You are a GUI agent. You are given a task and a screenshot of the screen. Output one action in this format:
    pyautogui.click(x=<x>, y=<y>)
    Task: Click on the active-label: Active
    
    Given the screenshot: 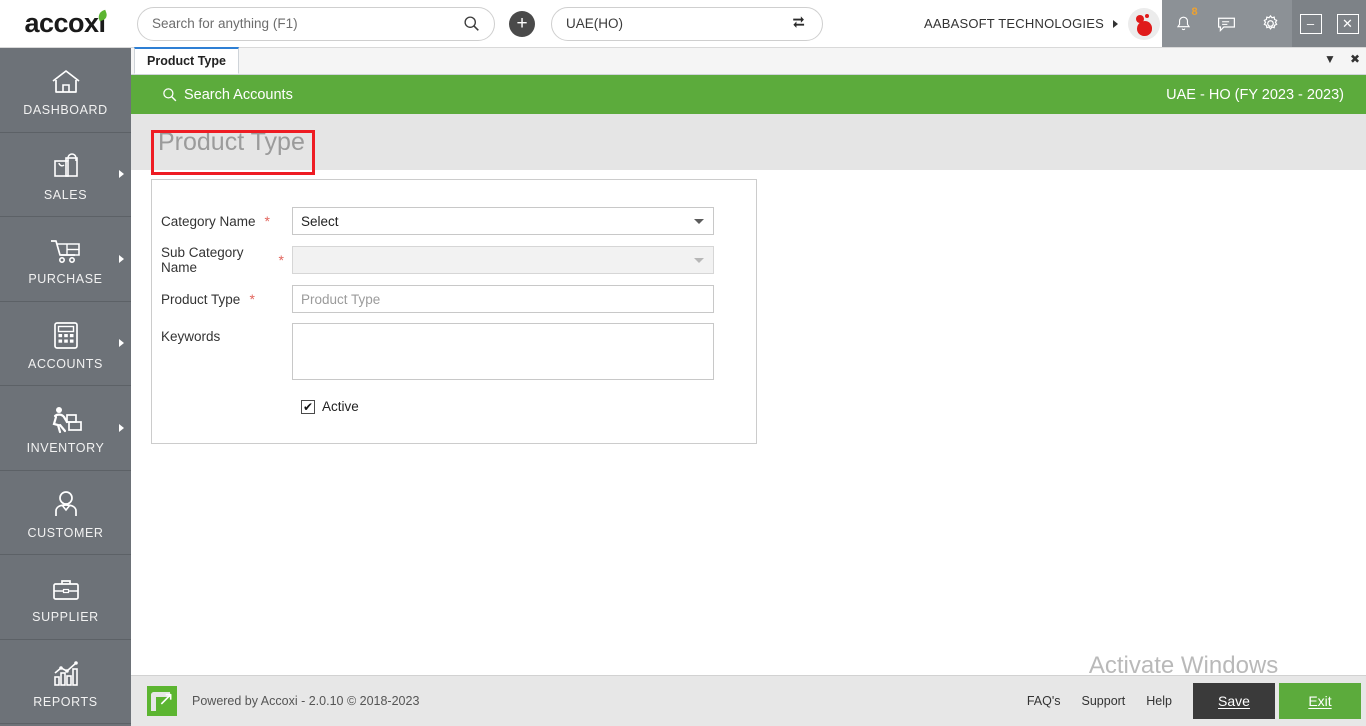 What is the action you would take?
    pyautogui.click(x=340, y=406)
    